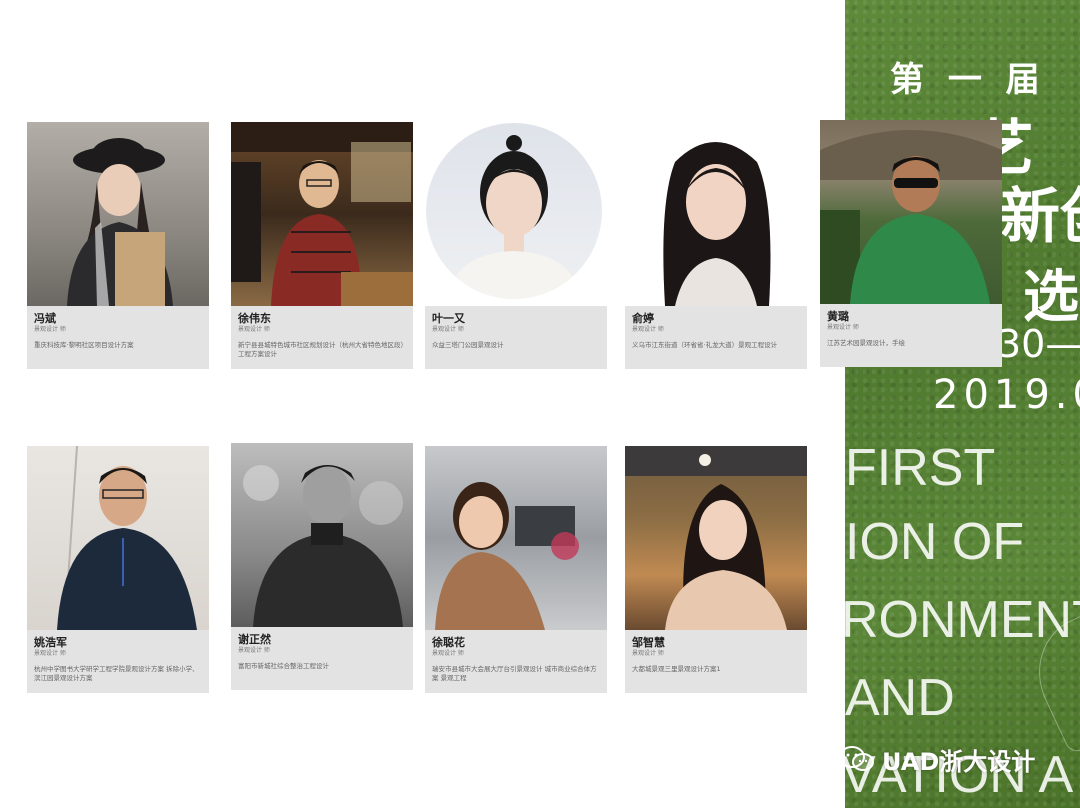  I want to click on profile-info: 冯斌 景观设计 师 重庆科技库·黎明社区项目设计方案, so click(118, 337).